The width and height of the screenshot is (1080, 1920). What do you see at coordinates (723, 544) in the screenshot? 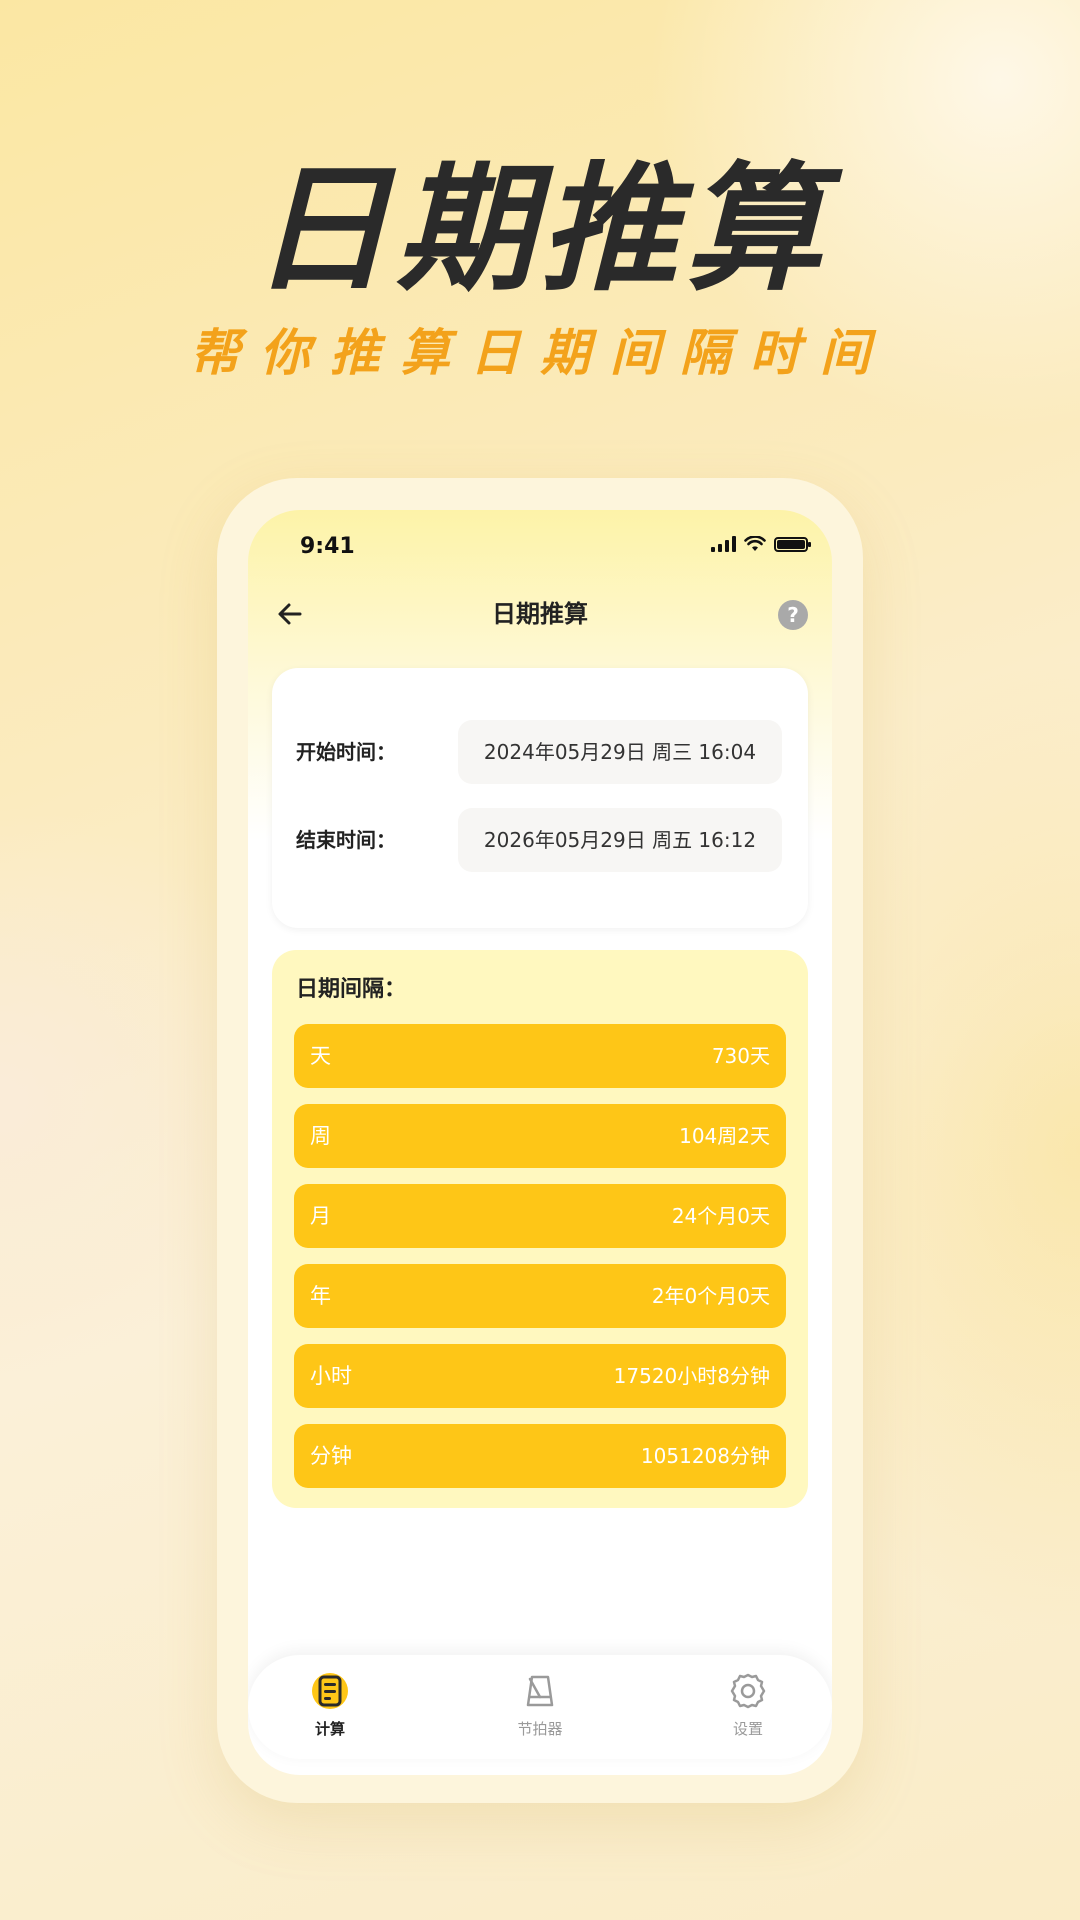
I see `signal-icon` at bounding box center [723, 544].